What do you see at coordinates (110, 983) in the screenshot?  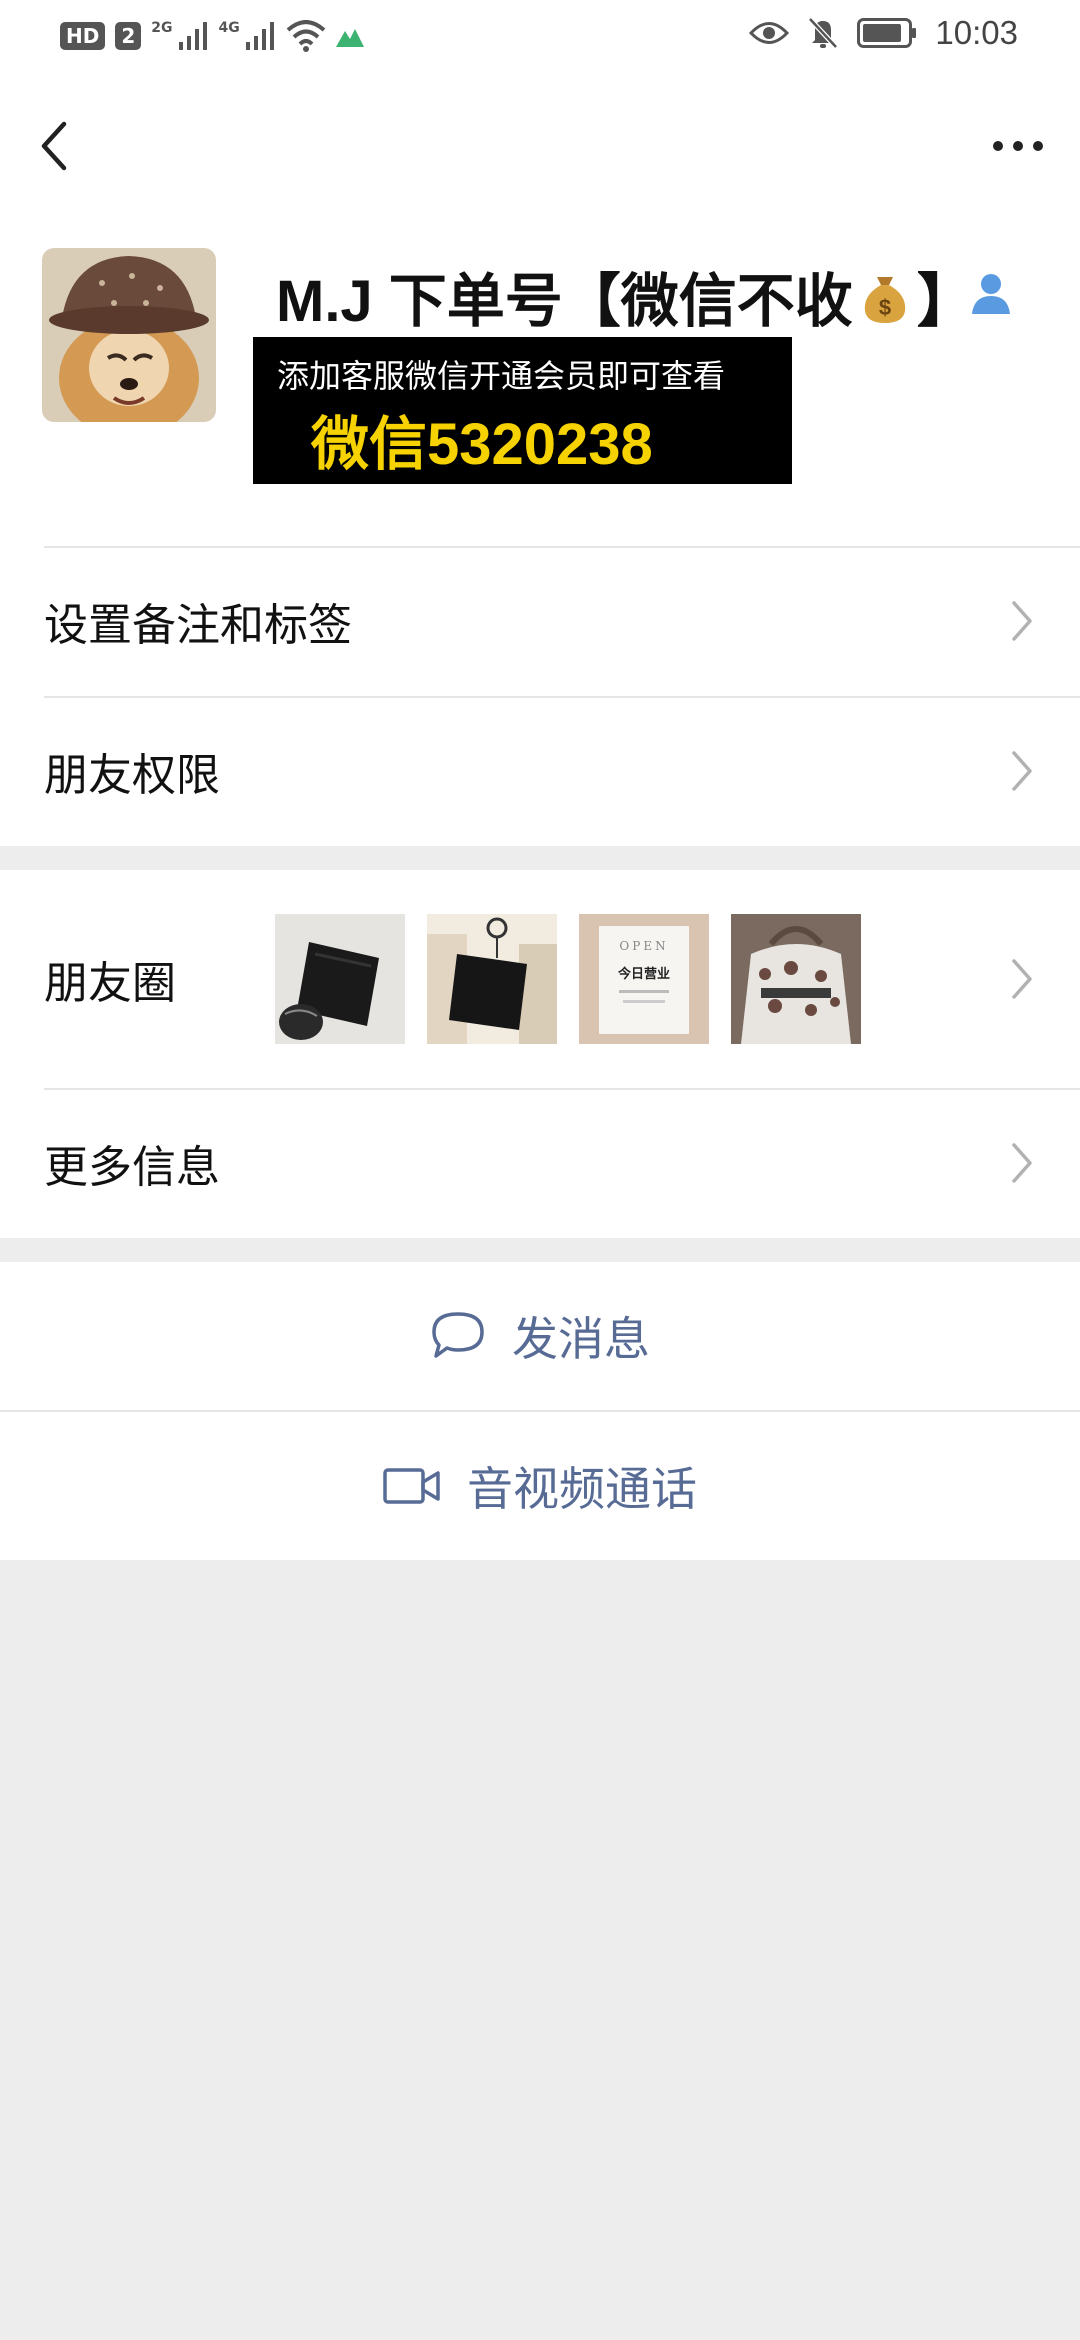 I see `moments-label: 朋友圈` at bounding box center [110, 983].